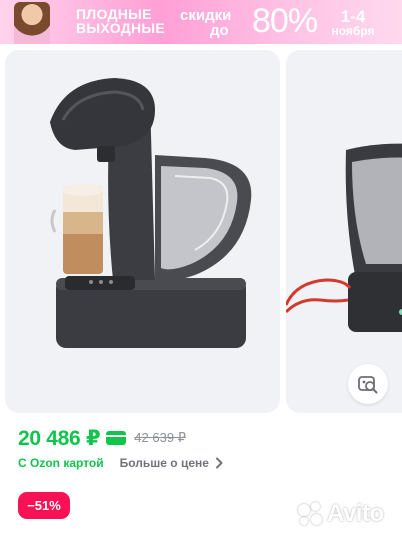 The width and height of the screenshot is (402, 540). What do you see at coordinates (310, 514) in the screenshot?
I see `avito-logo-icon` at bounding box center [310, 514].